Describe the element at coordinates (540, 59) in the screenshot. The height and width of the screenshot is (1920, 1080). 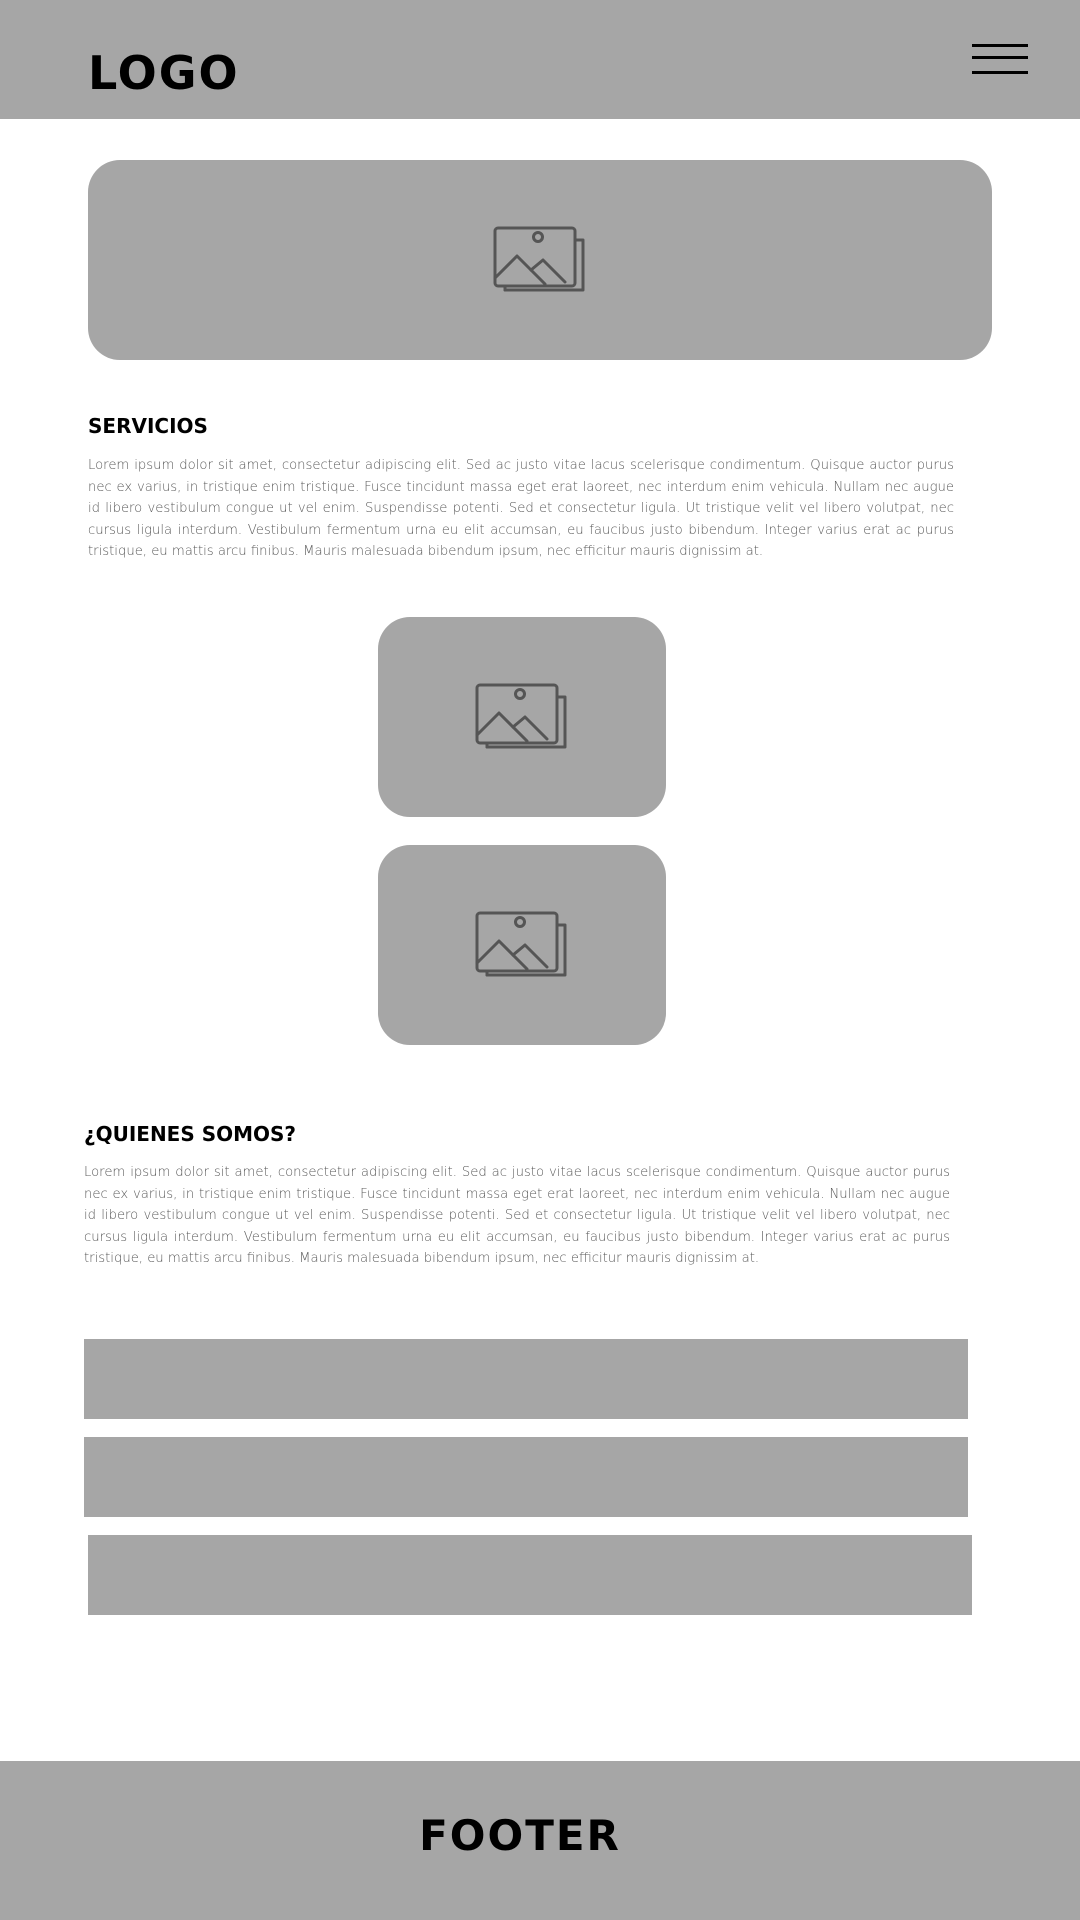
I see `site-header: LOGO` at that location.